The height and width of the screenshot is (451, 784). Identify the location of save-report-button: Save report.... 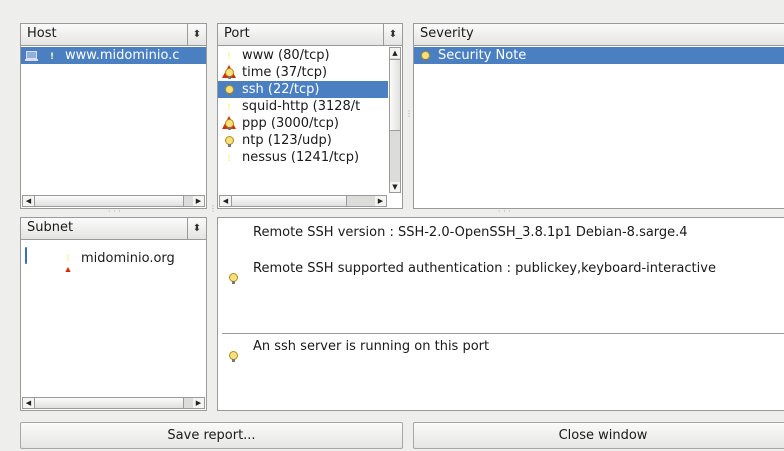
(211, 435).